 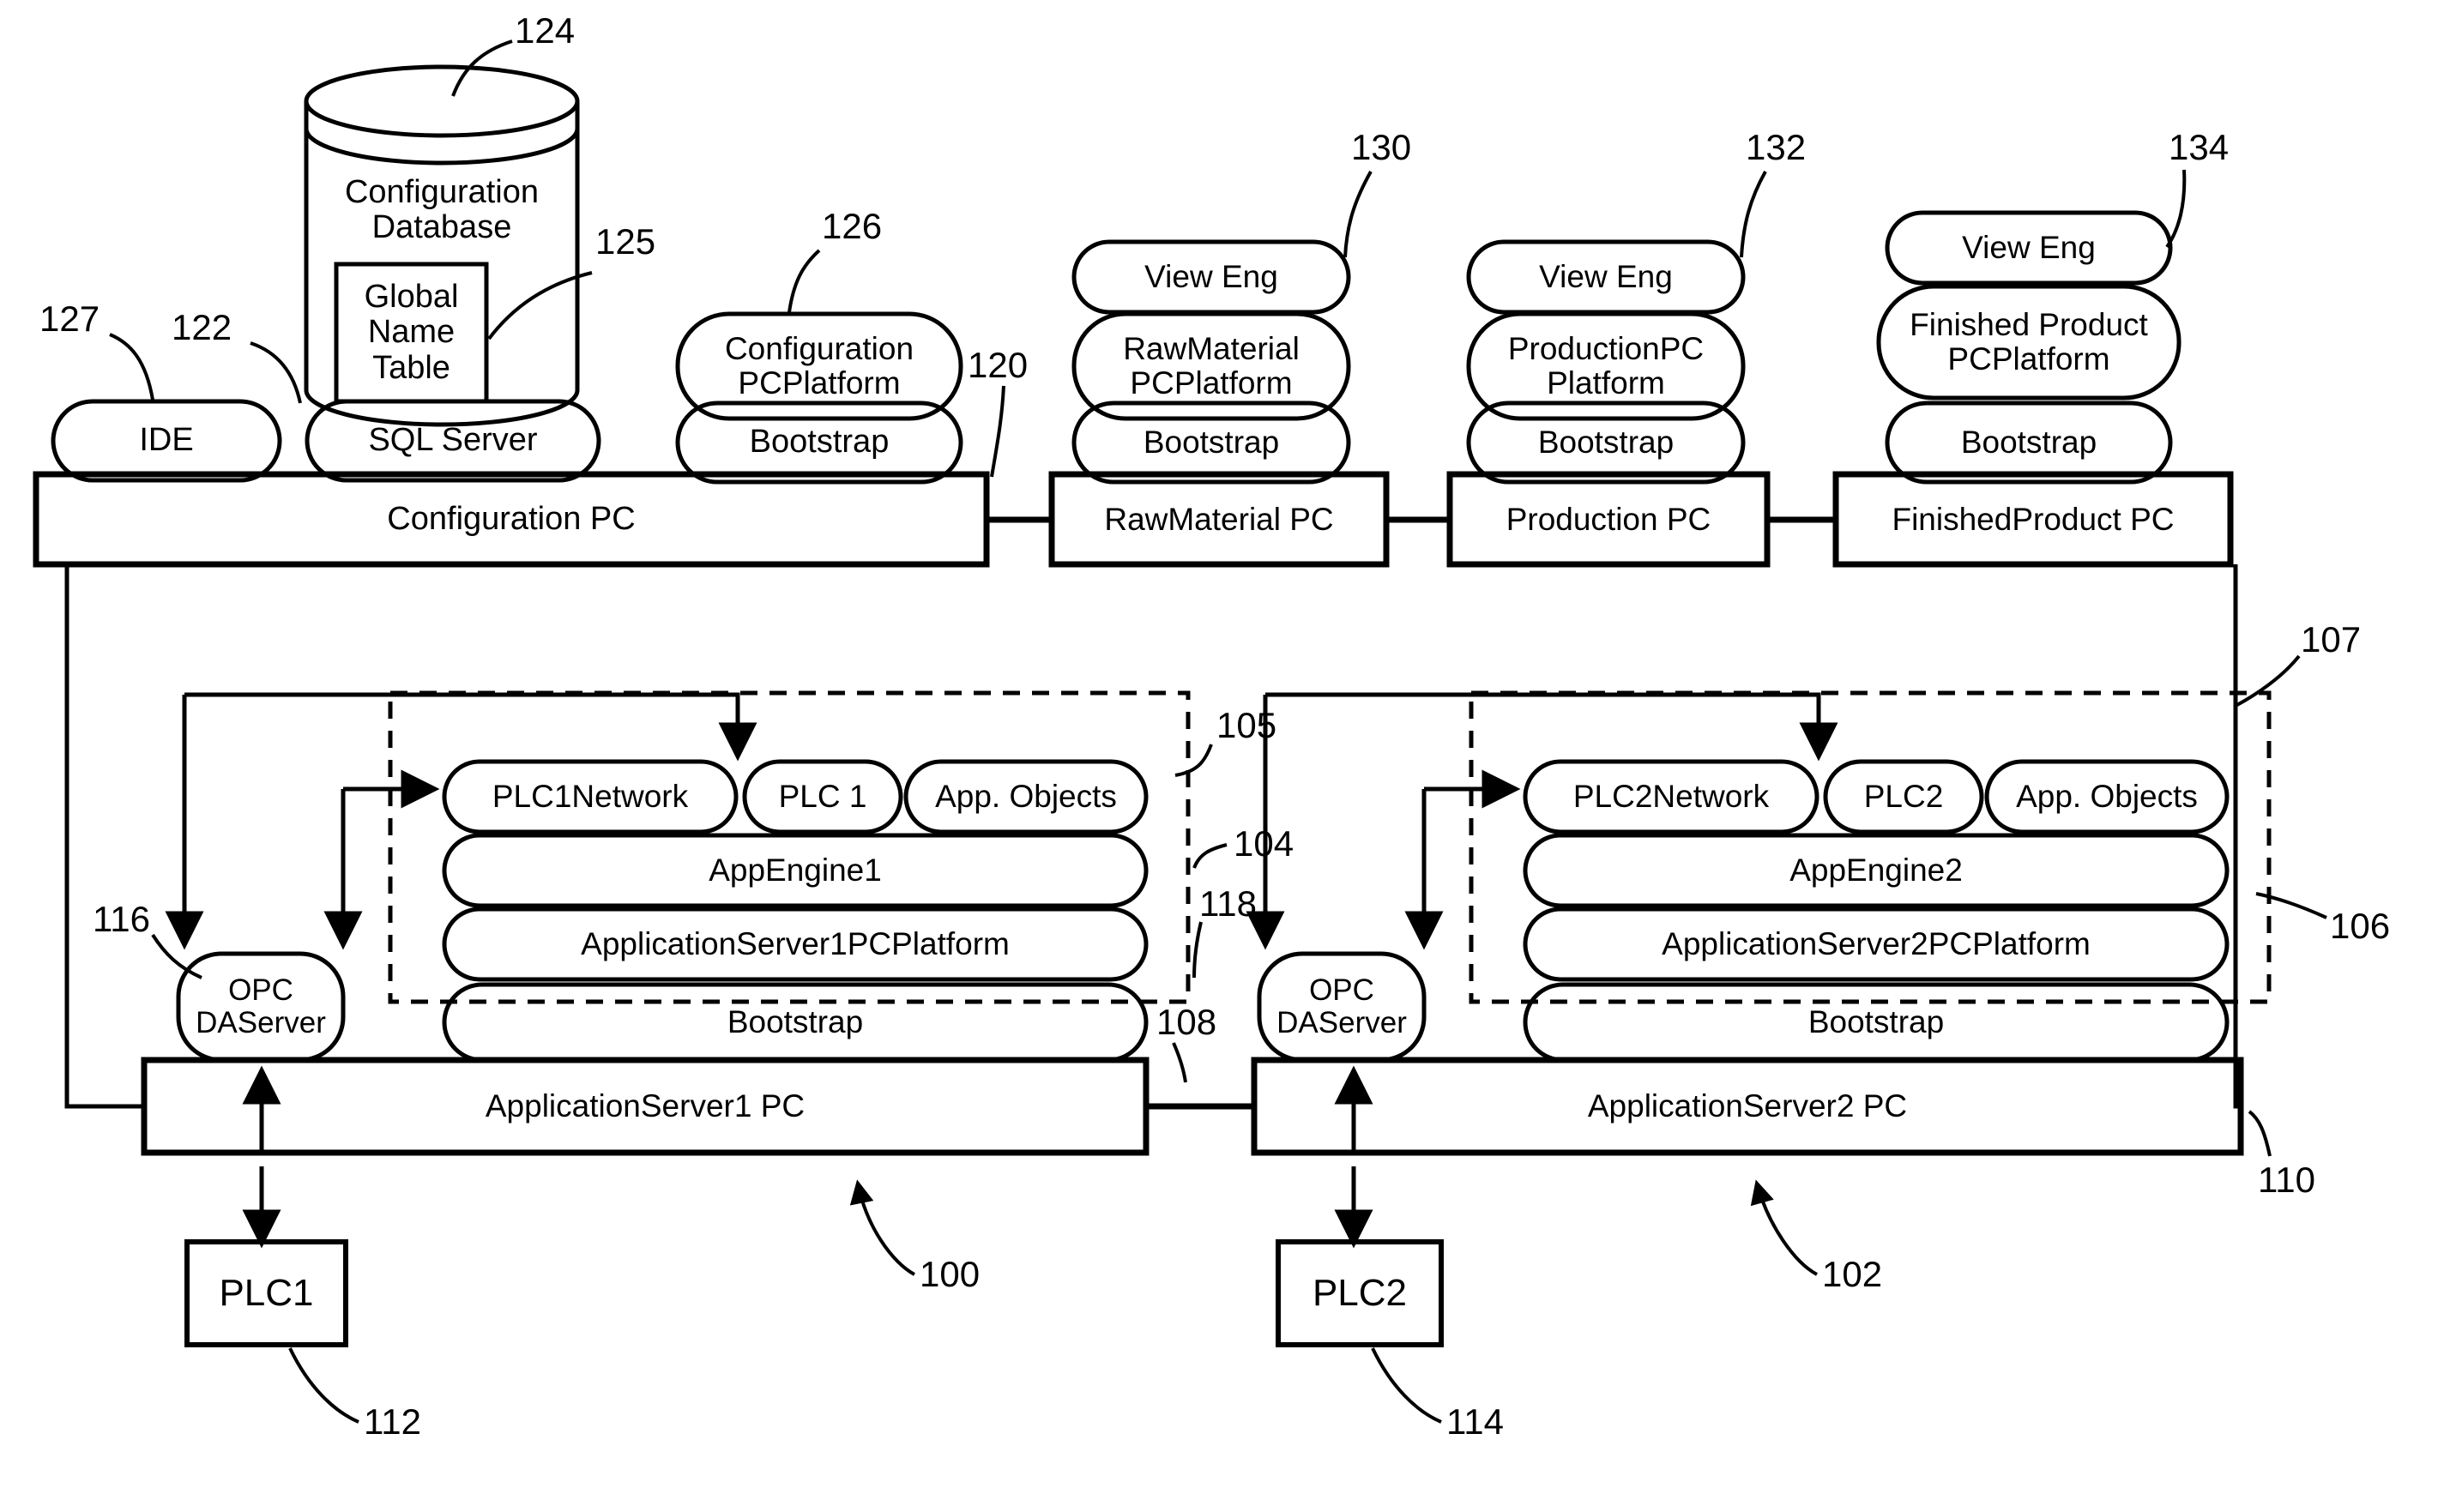 I want to click on appengine1-label: AppEngine1, so click(x=796, y=870).